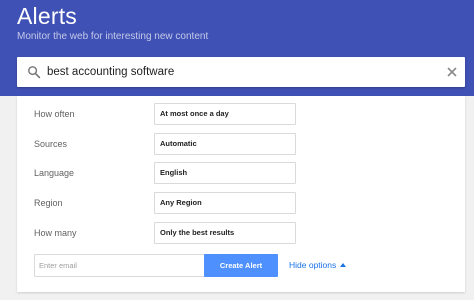 Image resolution: width=474 pixels, height=300 pixels. What do you see at coordinates (312, 265) in the screenshot?
I see `hide-options-link: Hide options` at bounding box center [312, 265].